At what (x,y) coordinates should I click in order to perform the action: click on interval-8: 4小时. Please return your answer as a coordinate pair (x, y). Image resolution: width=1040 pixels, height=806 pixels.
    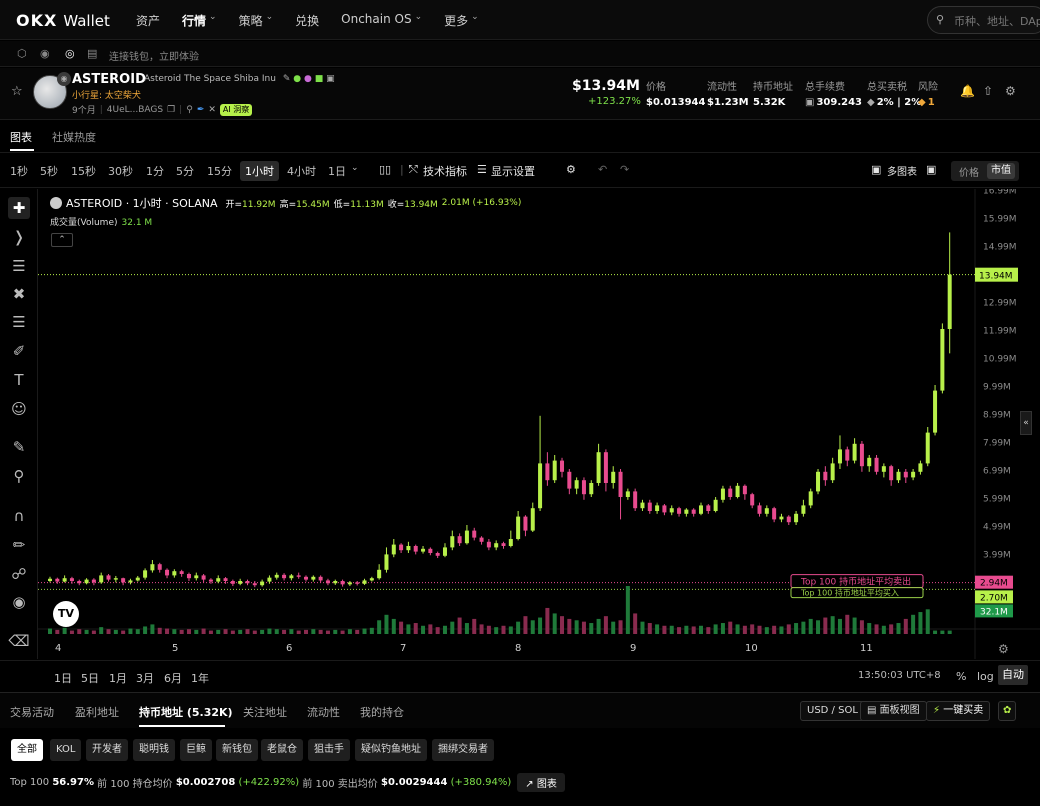
    Looking at the image, I should click on (301, 171).